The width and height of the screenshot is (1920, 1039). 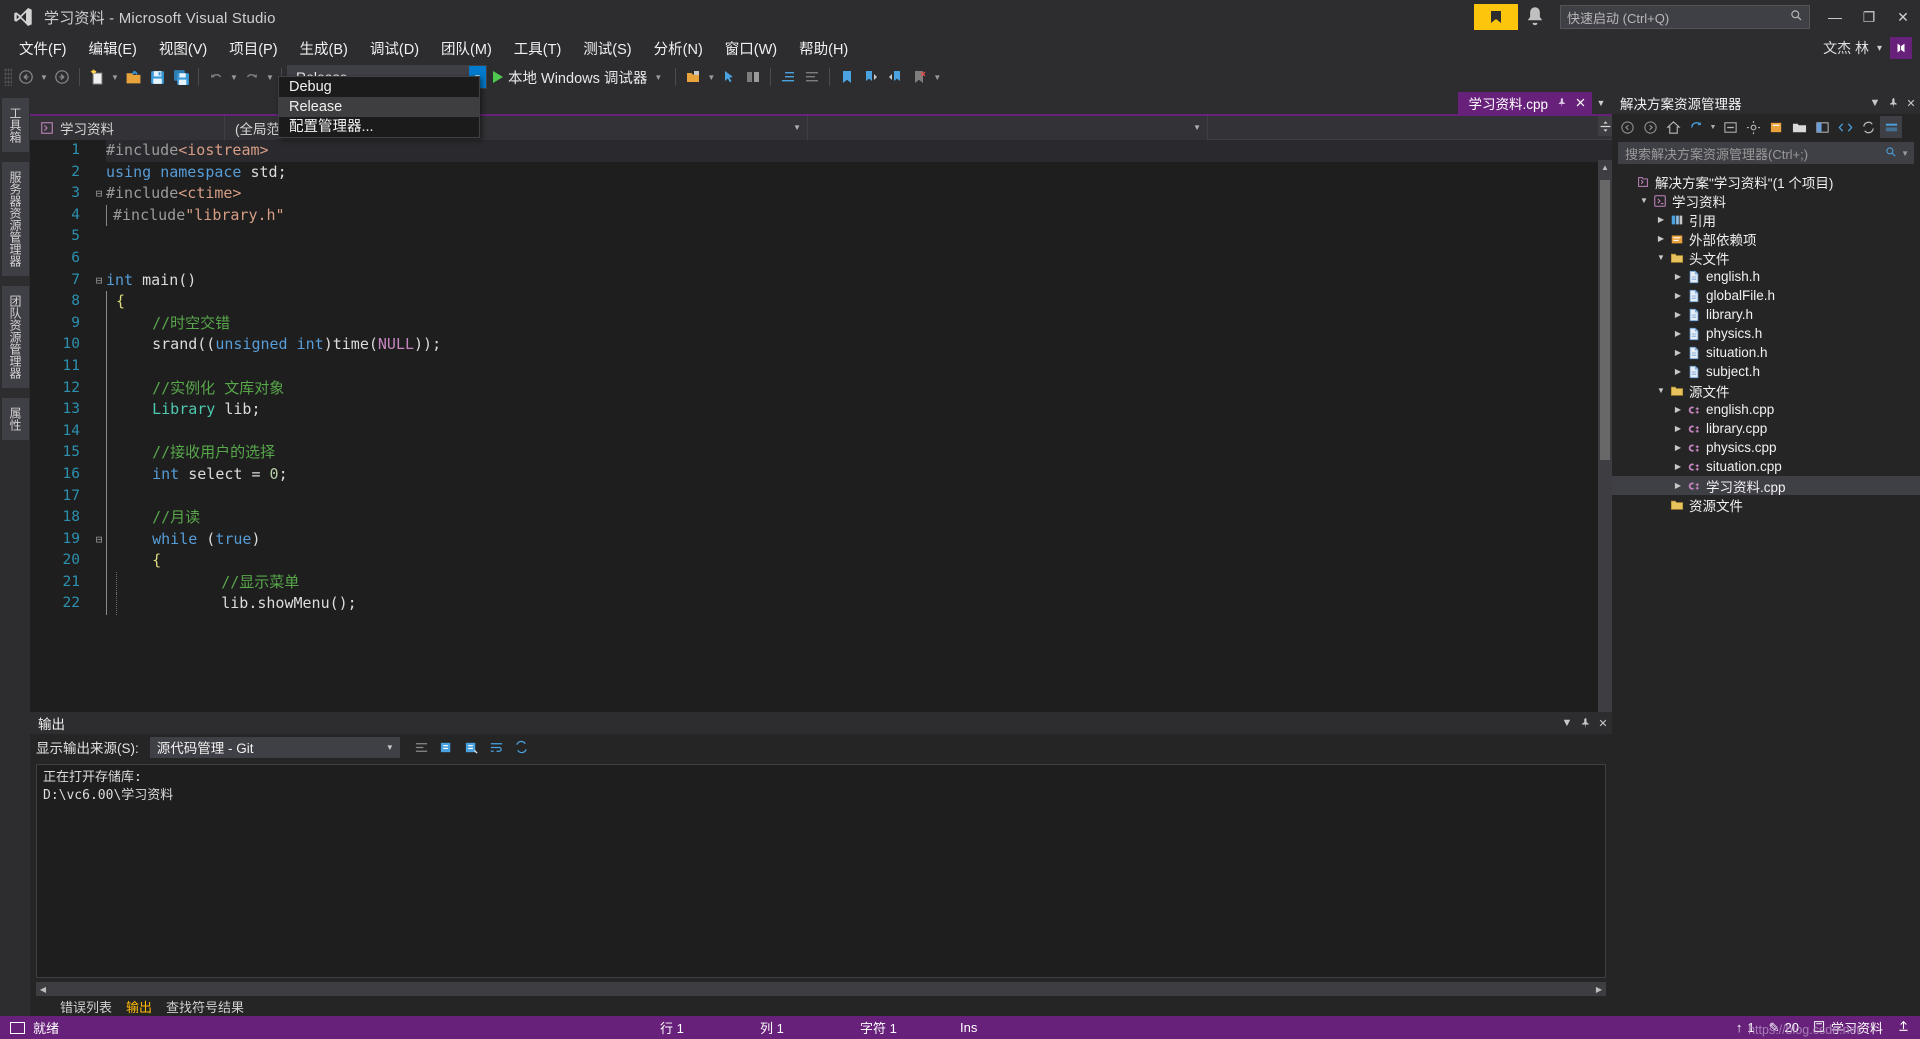 I want to click on new-folder-icon, so click(x=1799, y=127).